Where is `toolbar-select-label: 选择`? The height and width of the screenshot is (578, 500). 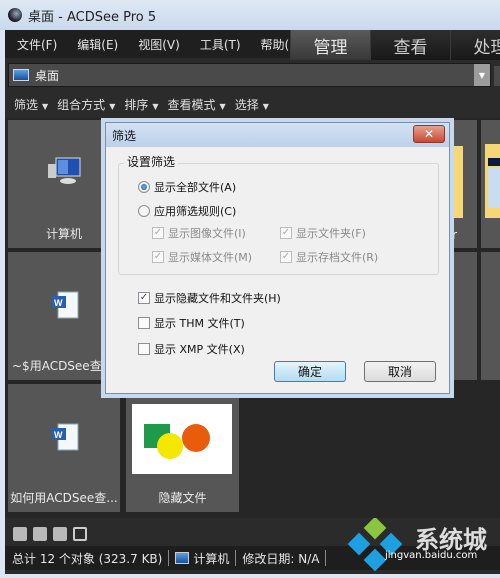 toolbar-select-label: 选择 is located at coordinates (246, 104).